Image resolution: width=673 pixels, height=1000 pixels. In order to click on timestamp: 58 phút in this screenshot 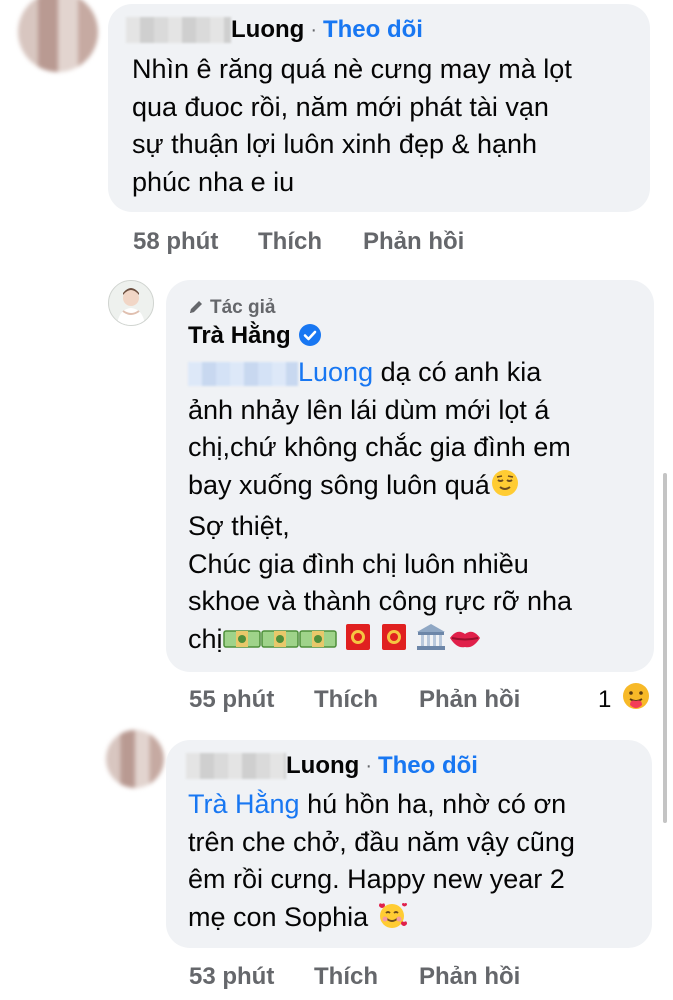, I will do `click(175, 242)`.